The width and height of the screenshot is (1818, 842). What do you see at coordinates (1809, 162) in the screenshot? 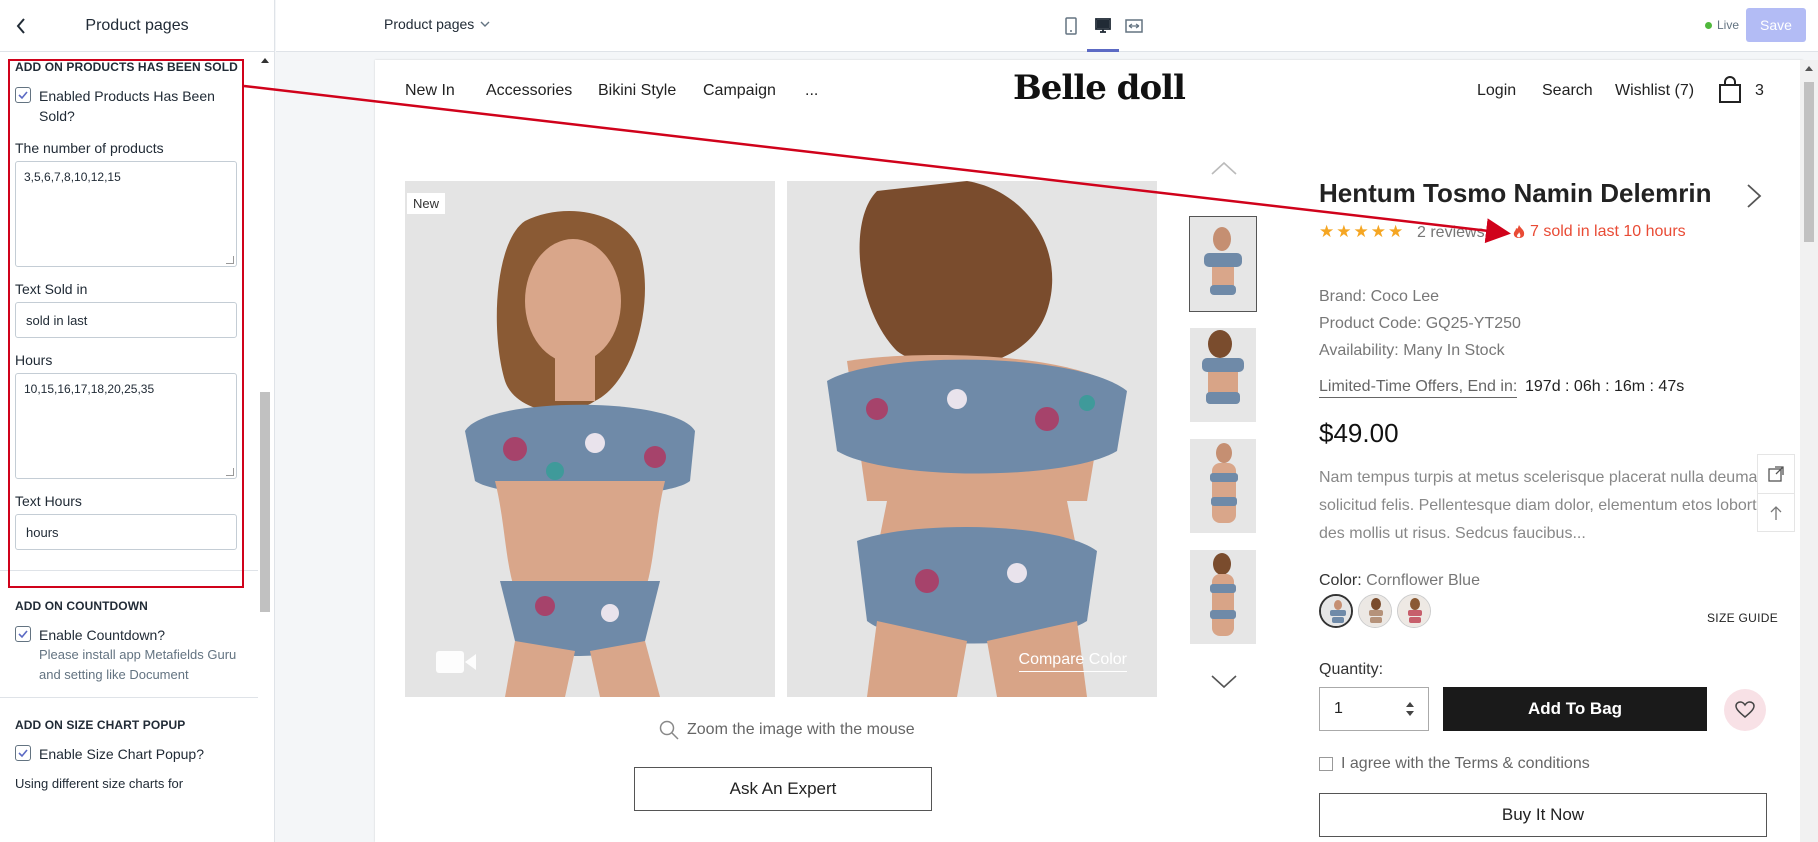
I see `preview-scrollbar-thumb` at bounding box center [1809, 162].